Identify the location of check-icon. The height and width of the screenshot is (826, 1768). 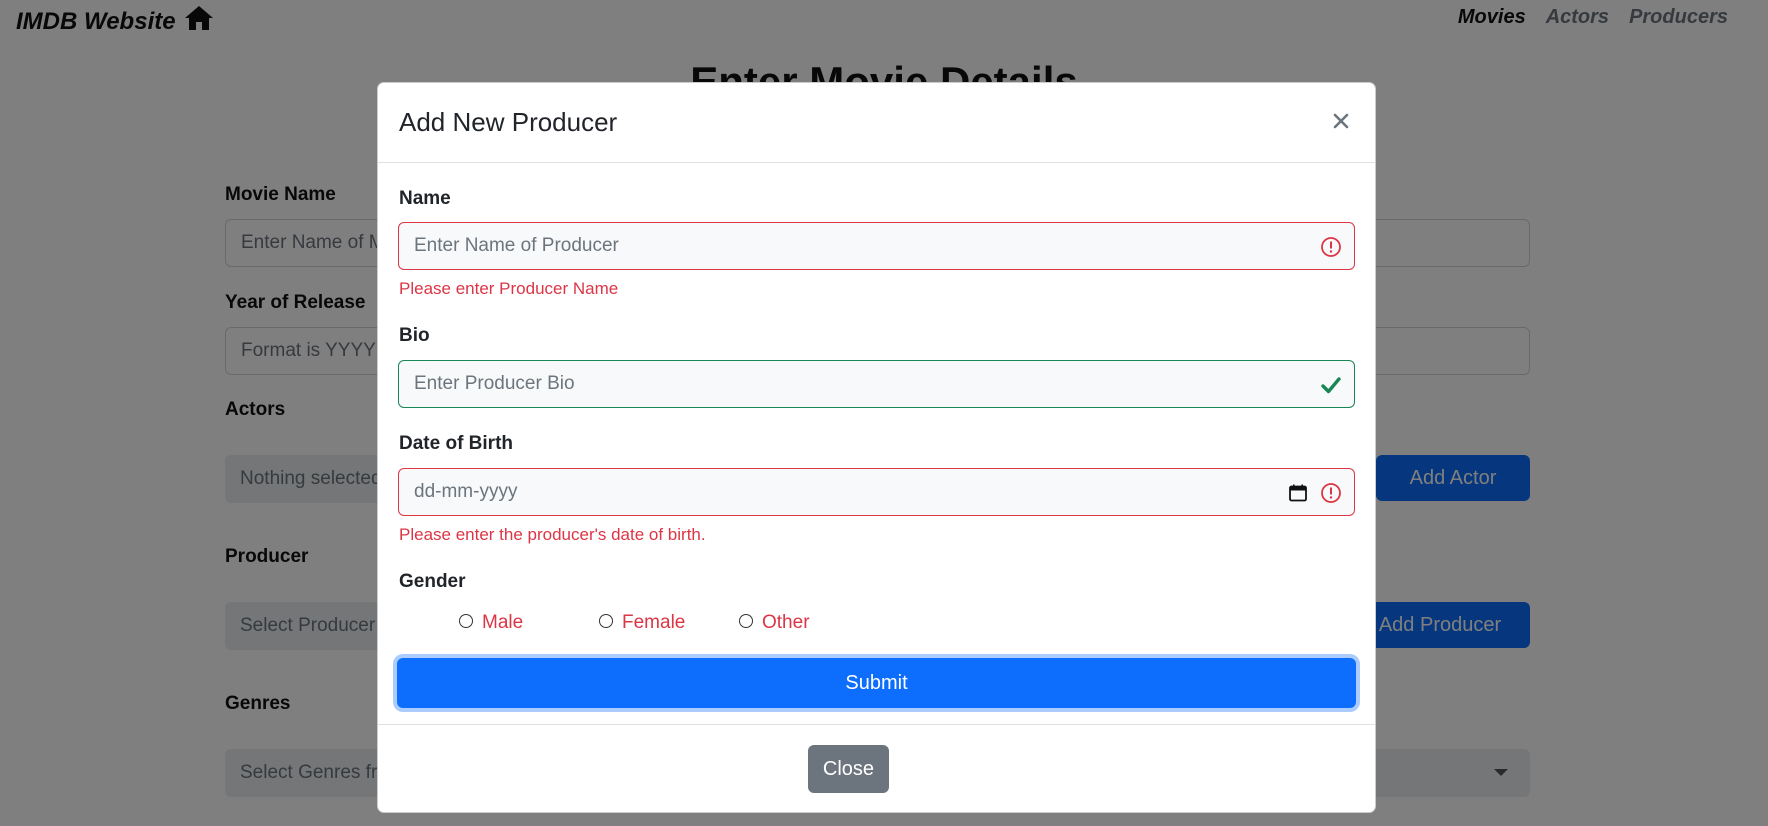
(1331, 385).